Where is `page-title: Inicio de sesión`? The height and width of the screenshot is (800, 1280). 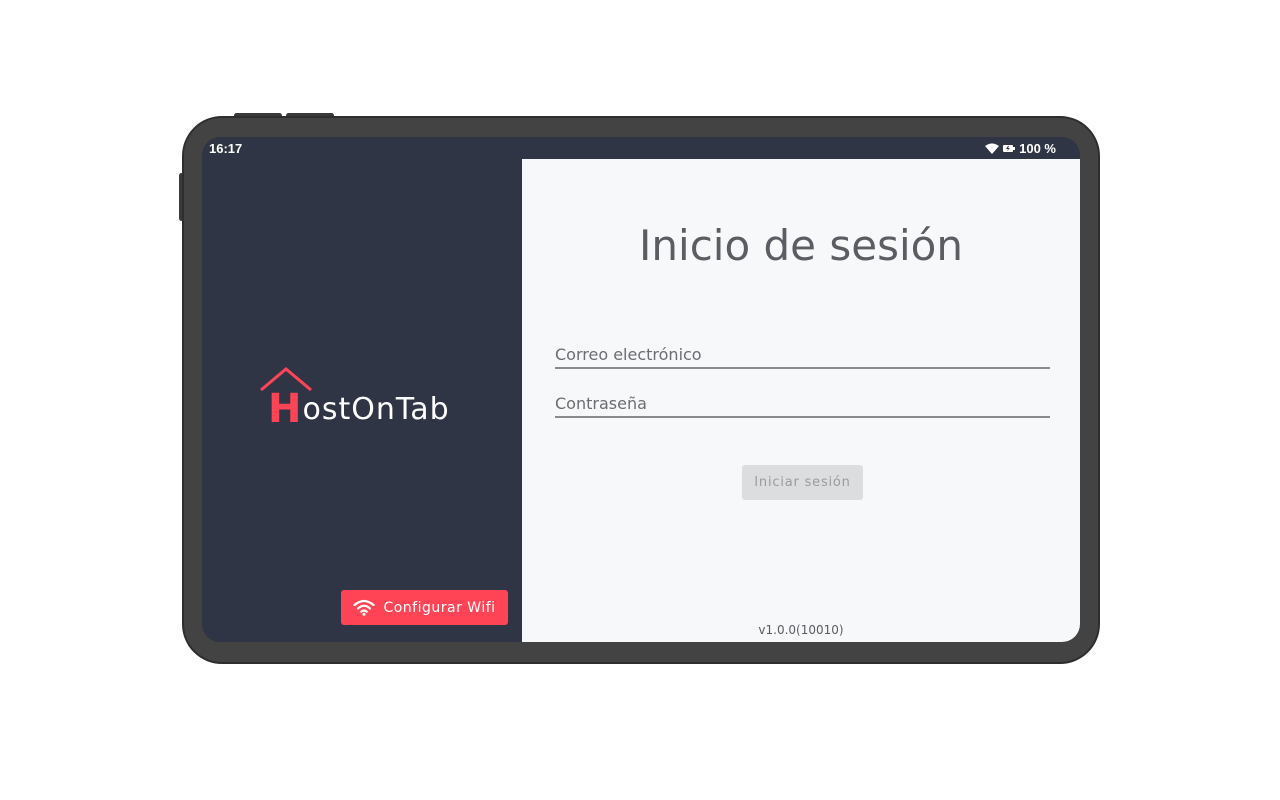
page-title: Inicio de sesión is located at coordinates (801, 245).